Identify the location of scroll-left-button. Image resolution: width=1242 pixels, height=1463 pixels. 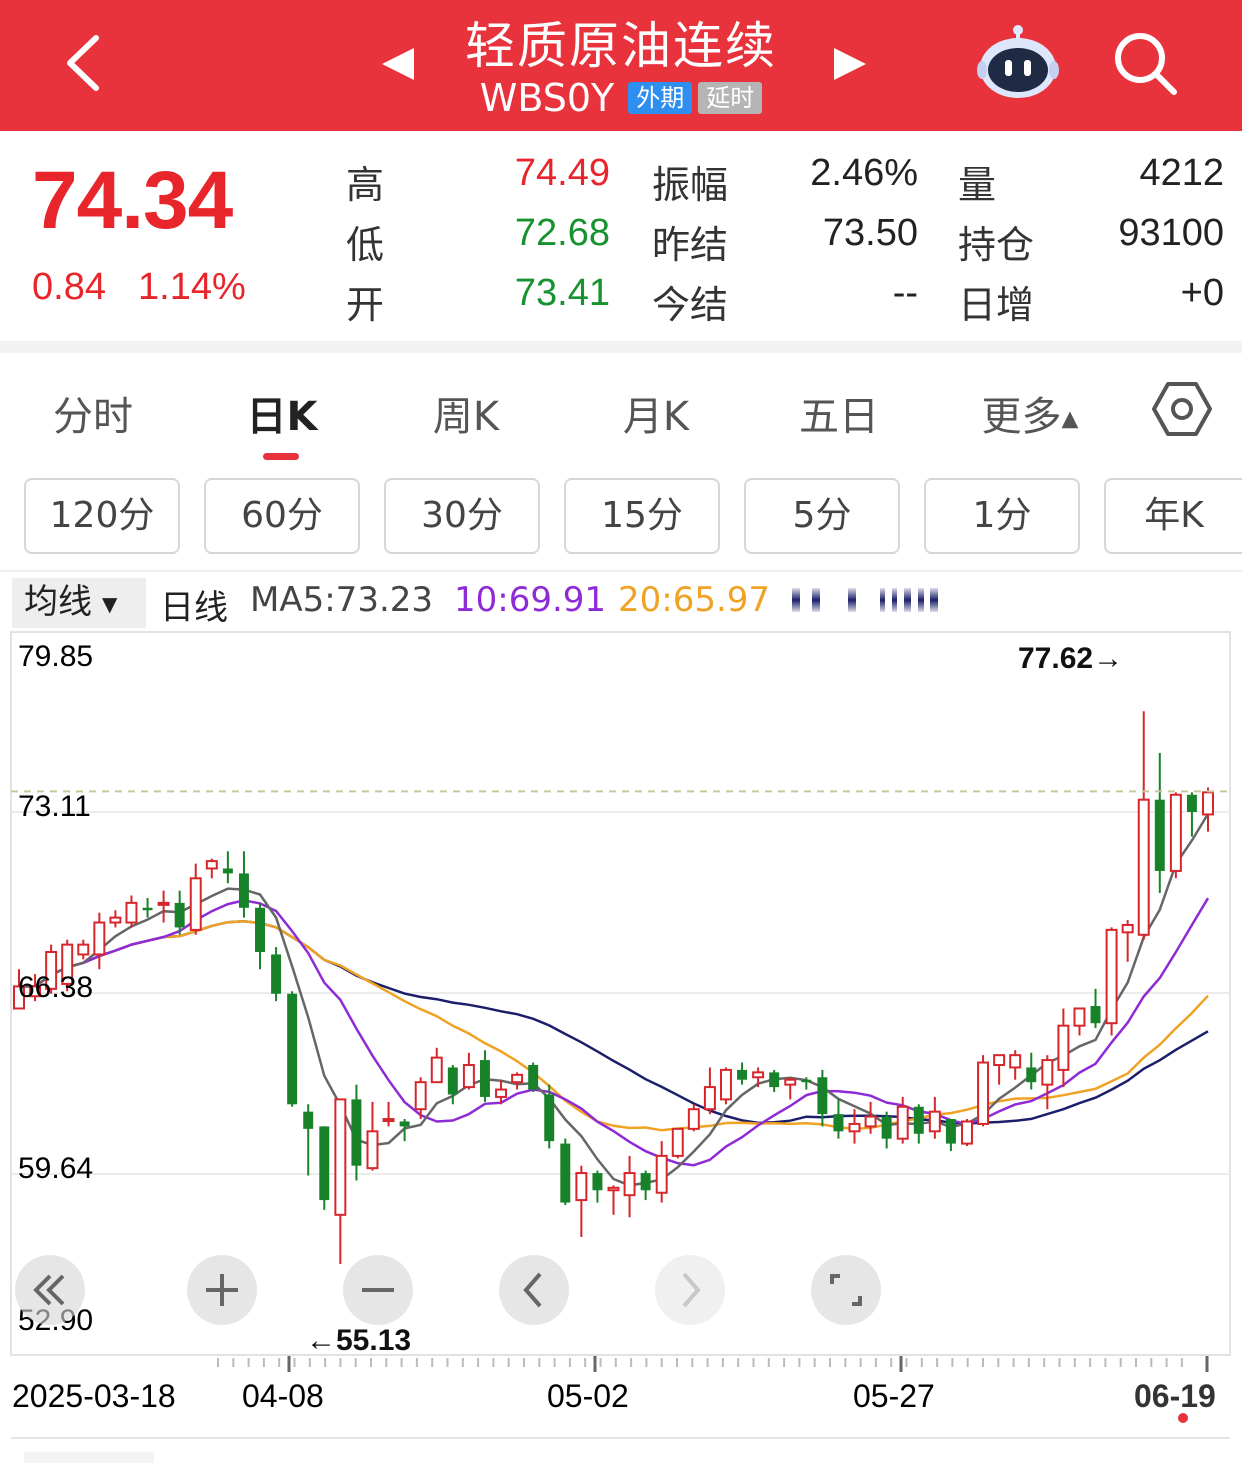
(534, 1290).